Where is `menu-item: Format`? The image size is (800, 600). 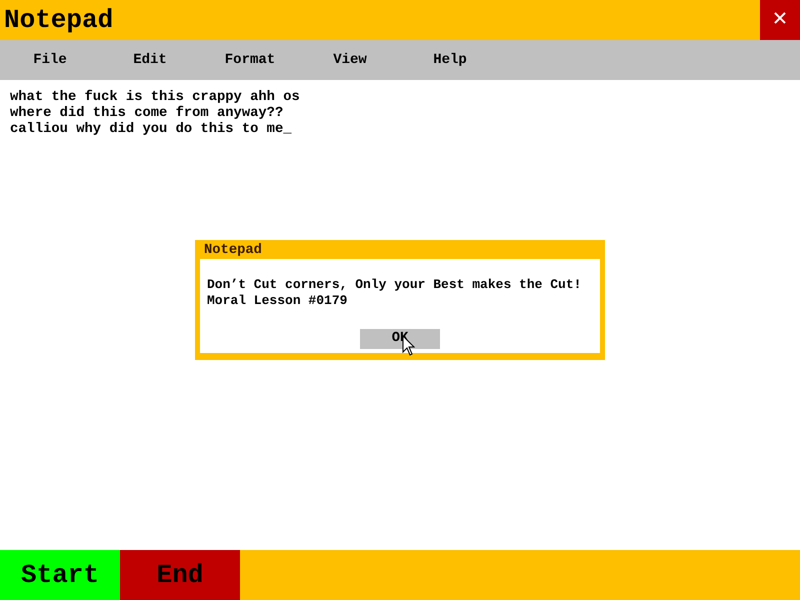
menu-item: Format is located at coordinates (250, 60).